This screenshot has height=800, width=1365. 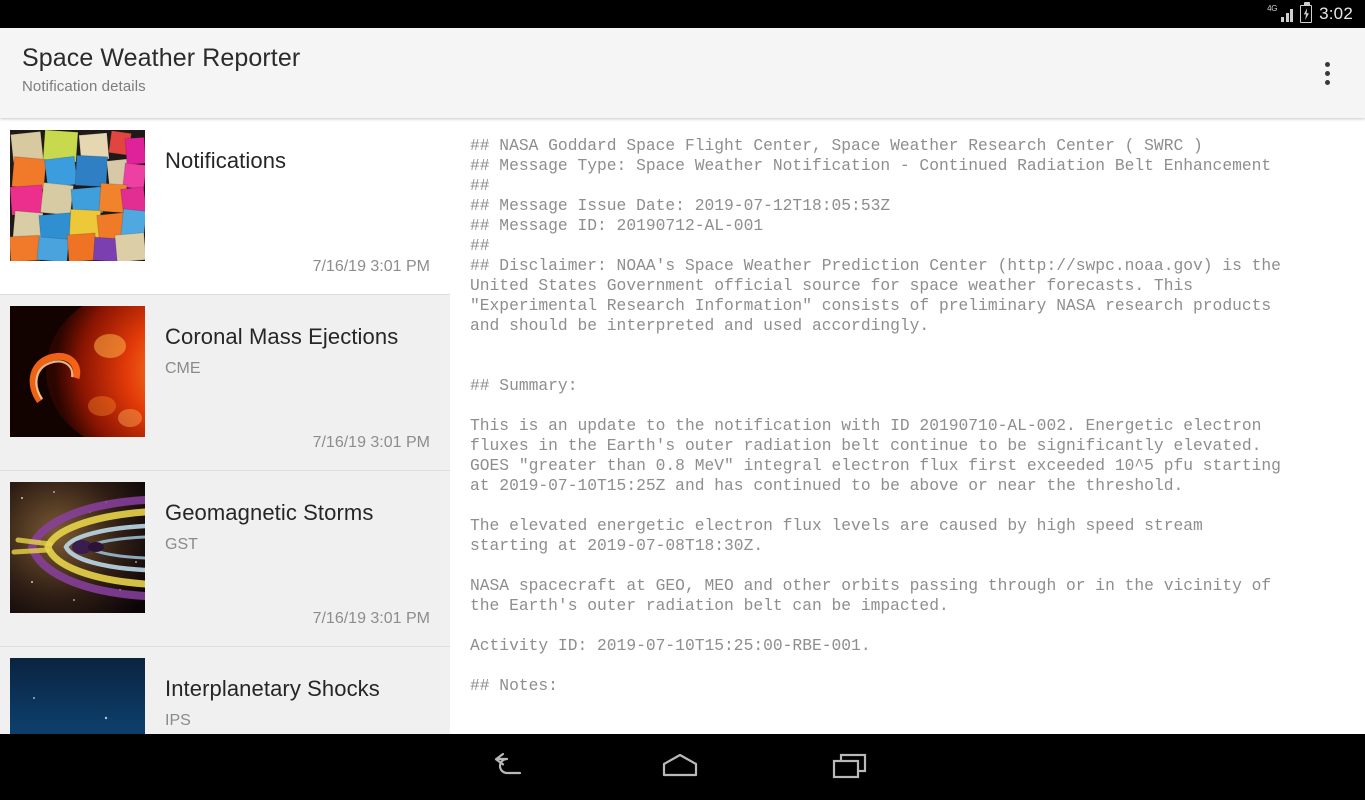 What do you see at coordinates (292, 212) in the screenshot?
I see `list-item-body: Notifications 7/16/19 3:01 PM` at bounding box center [292, 212].